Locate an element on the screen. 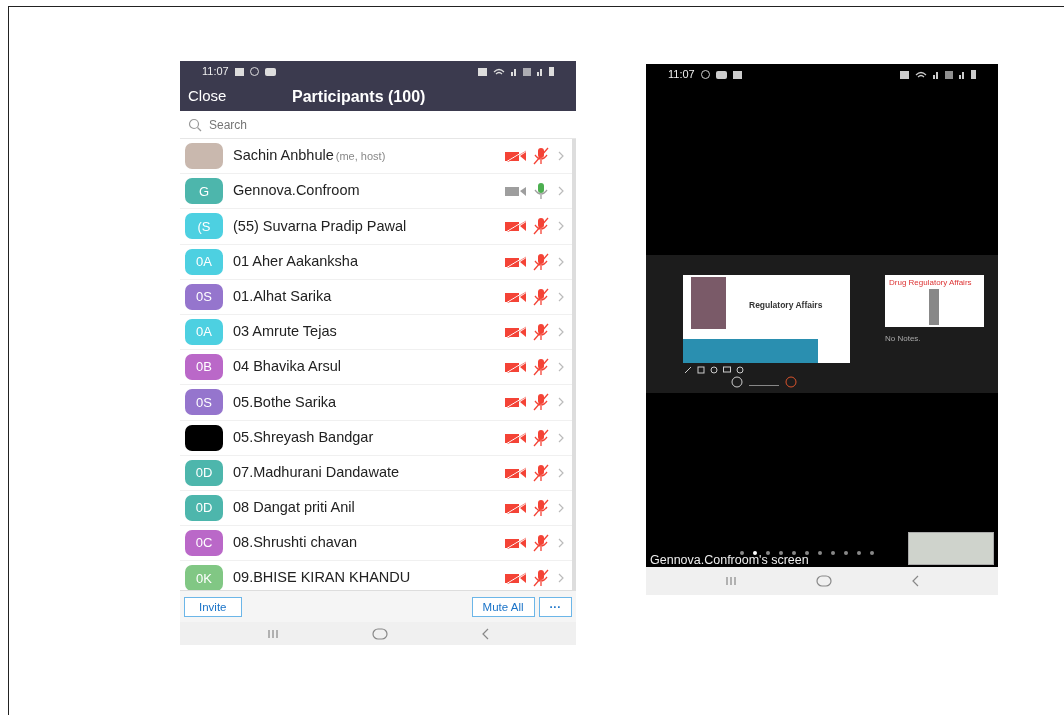 The width and height of the screenshot is (1064, 715). avatar-initials: (S is located at coordinates (204, 226).